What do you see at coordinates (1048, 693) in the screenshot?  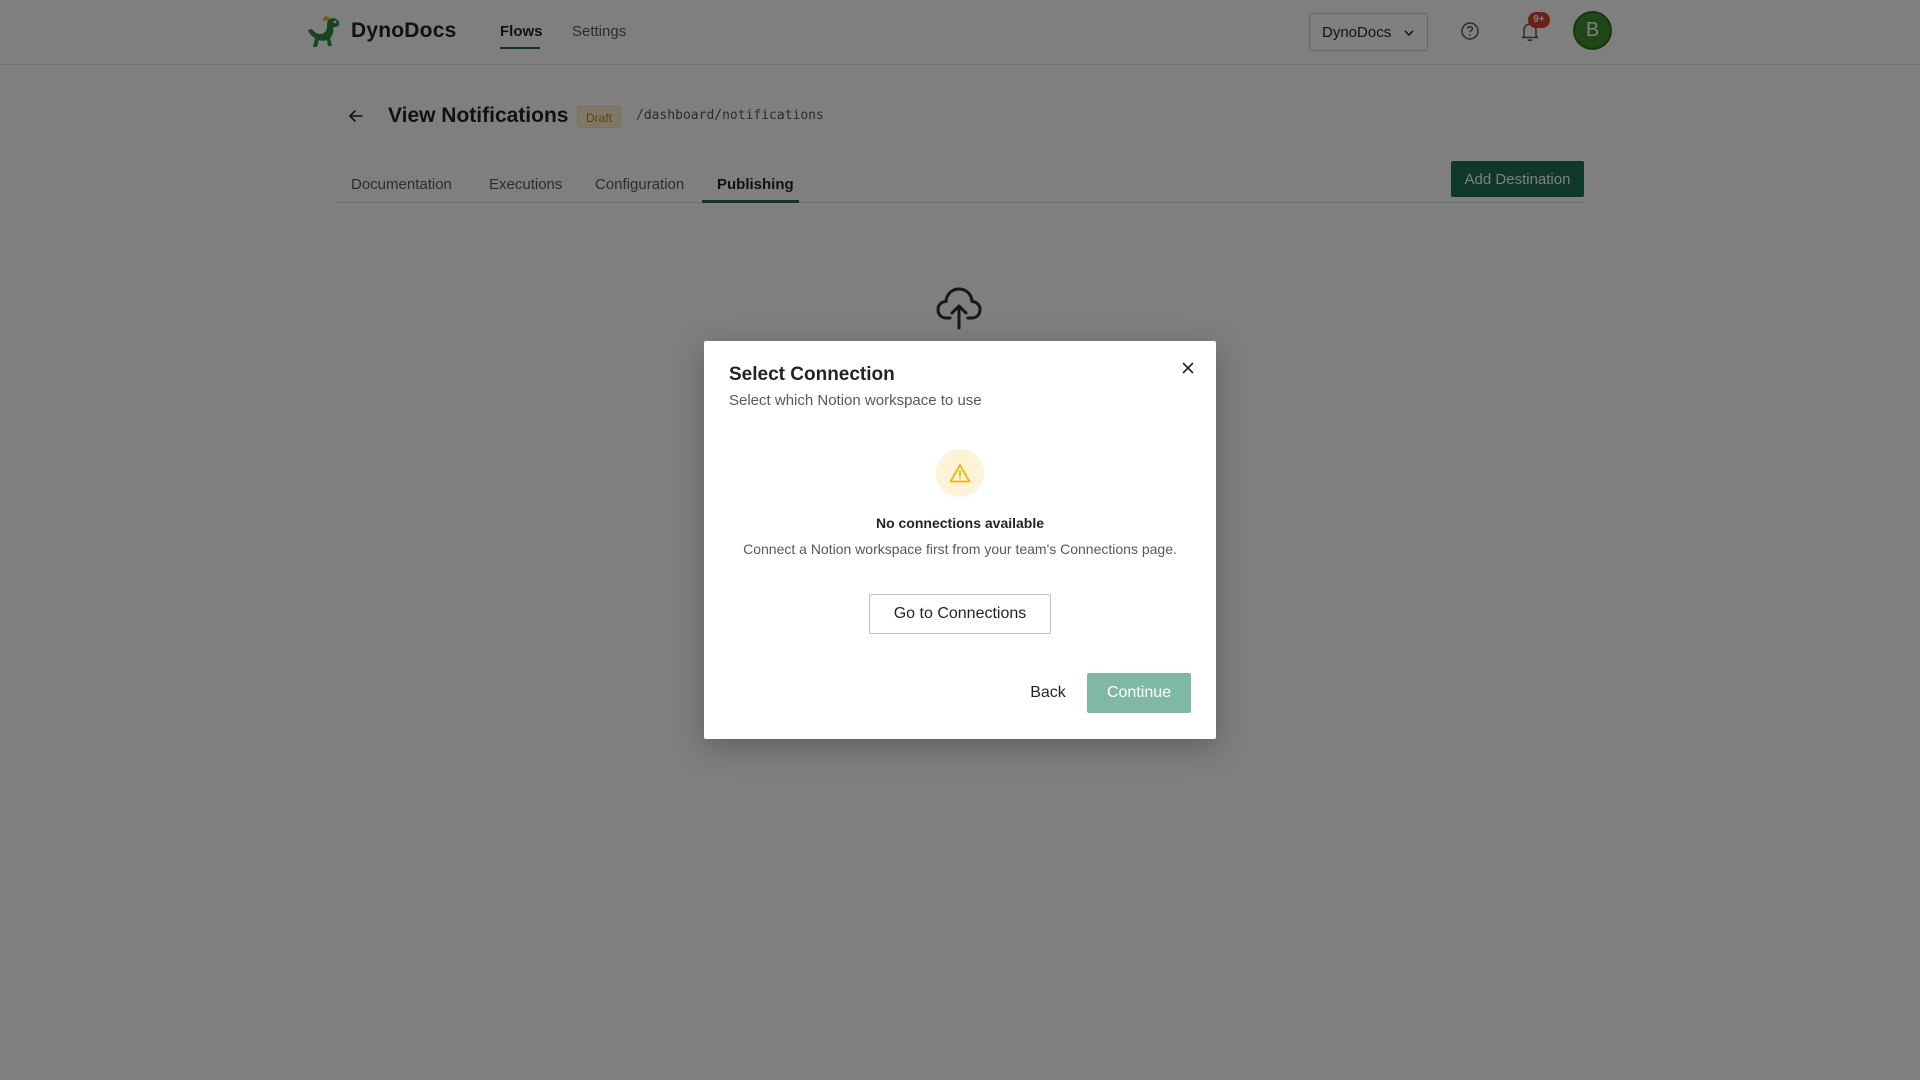 I see `back-button: Back` at bounding box center [1048, 693].